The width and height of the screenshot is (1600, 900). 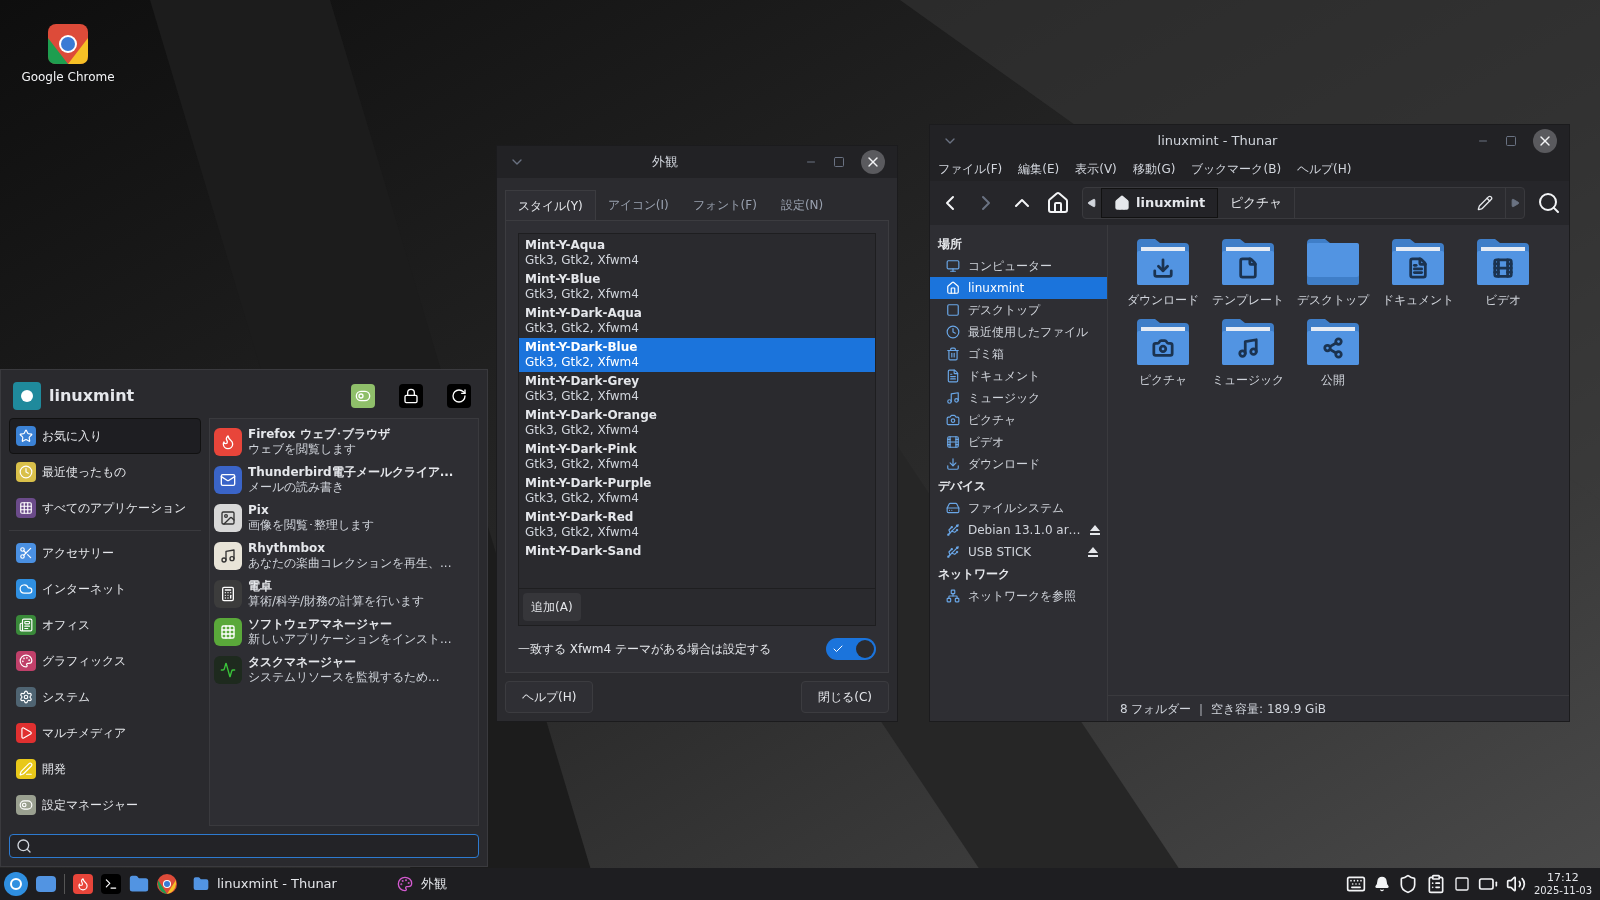 I want to click on sidebar-item: ドキュメント, so click(x=1018, y=376).